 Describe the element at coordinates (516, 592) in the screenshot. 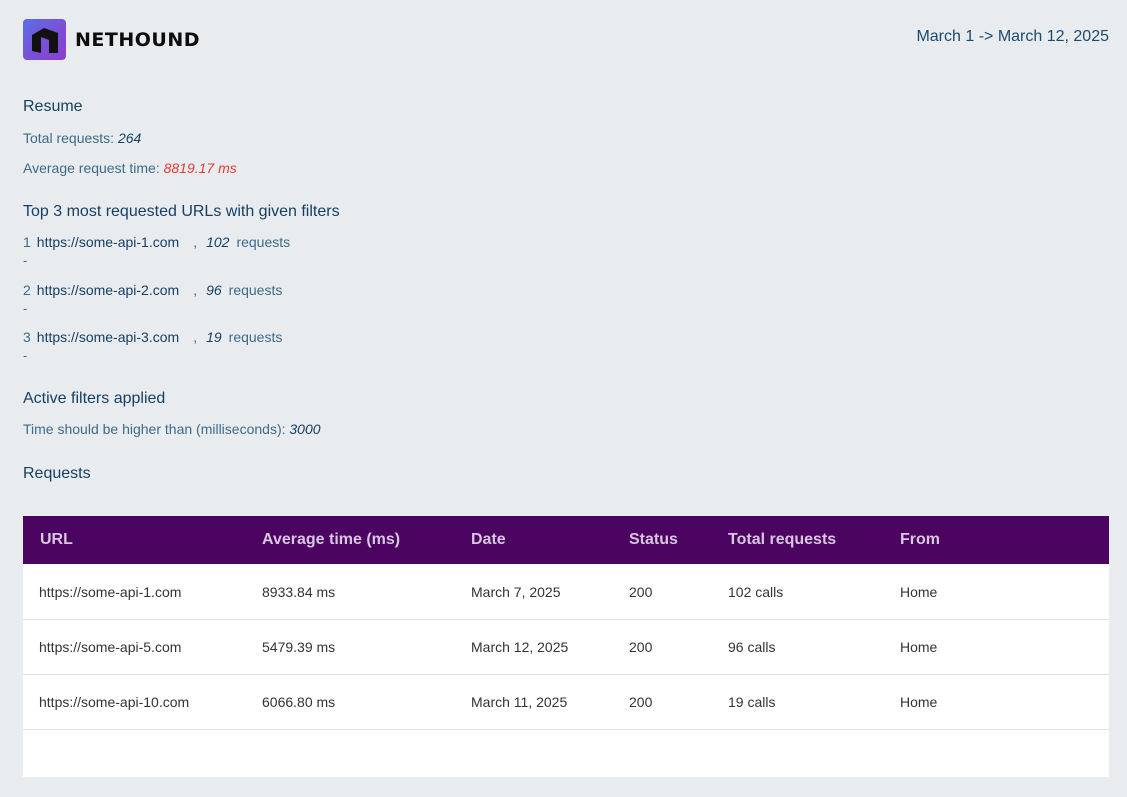

I see `cell-date: March 7, 2025` at that location.